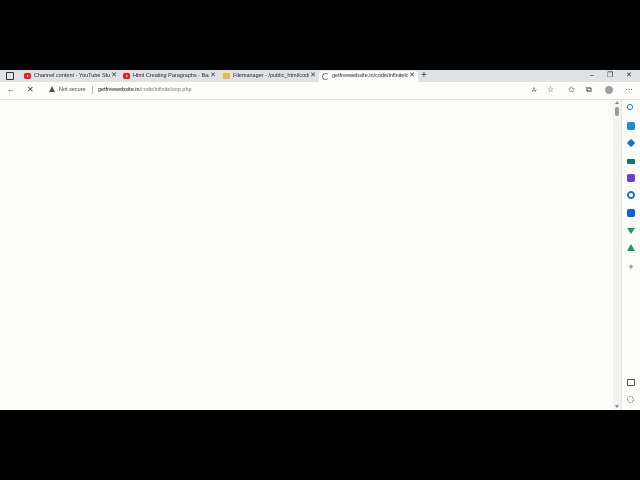  Describe the element at coordinates (630, 399) in the screenshot. I see `settings-icon` at that location.